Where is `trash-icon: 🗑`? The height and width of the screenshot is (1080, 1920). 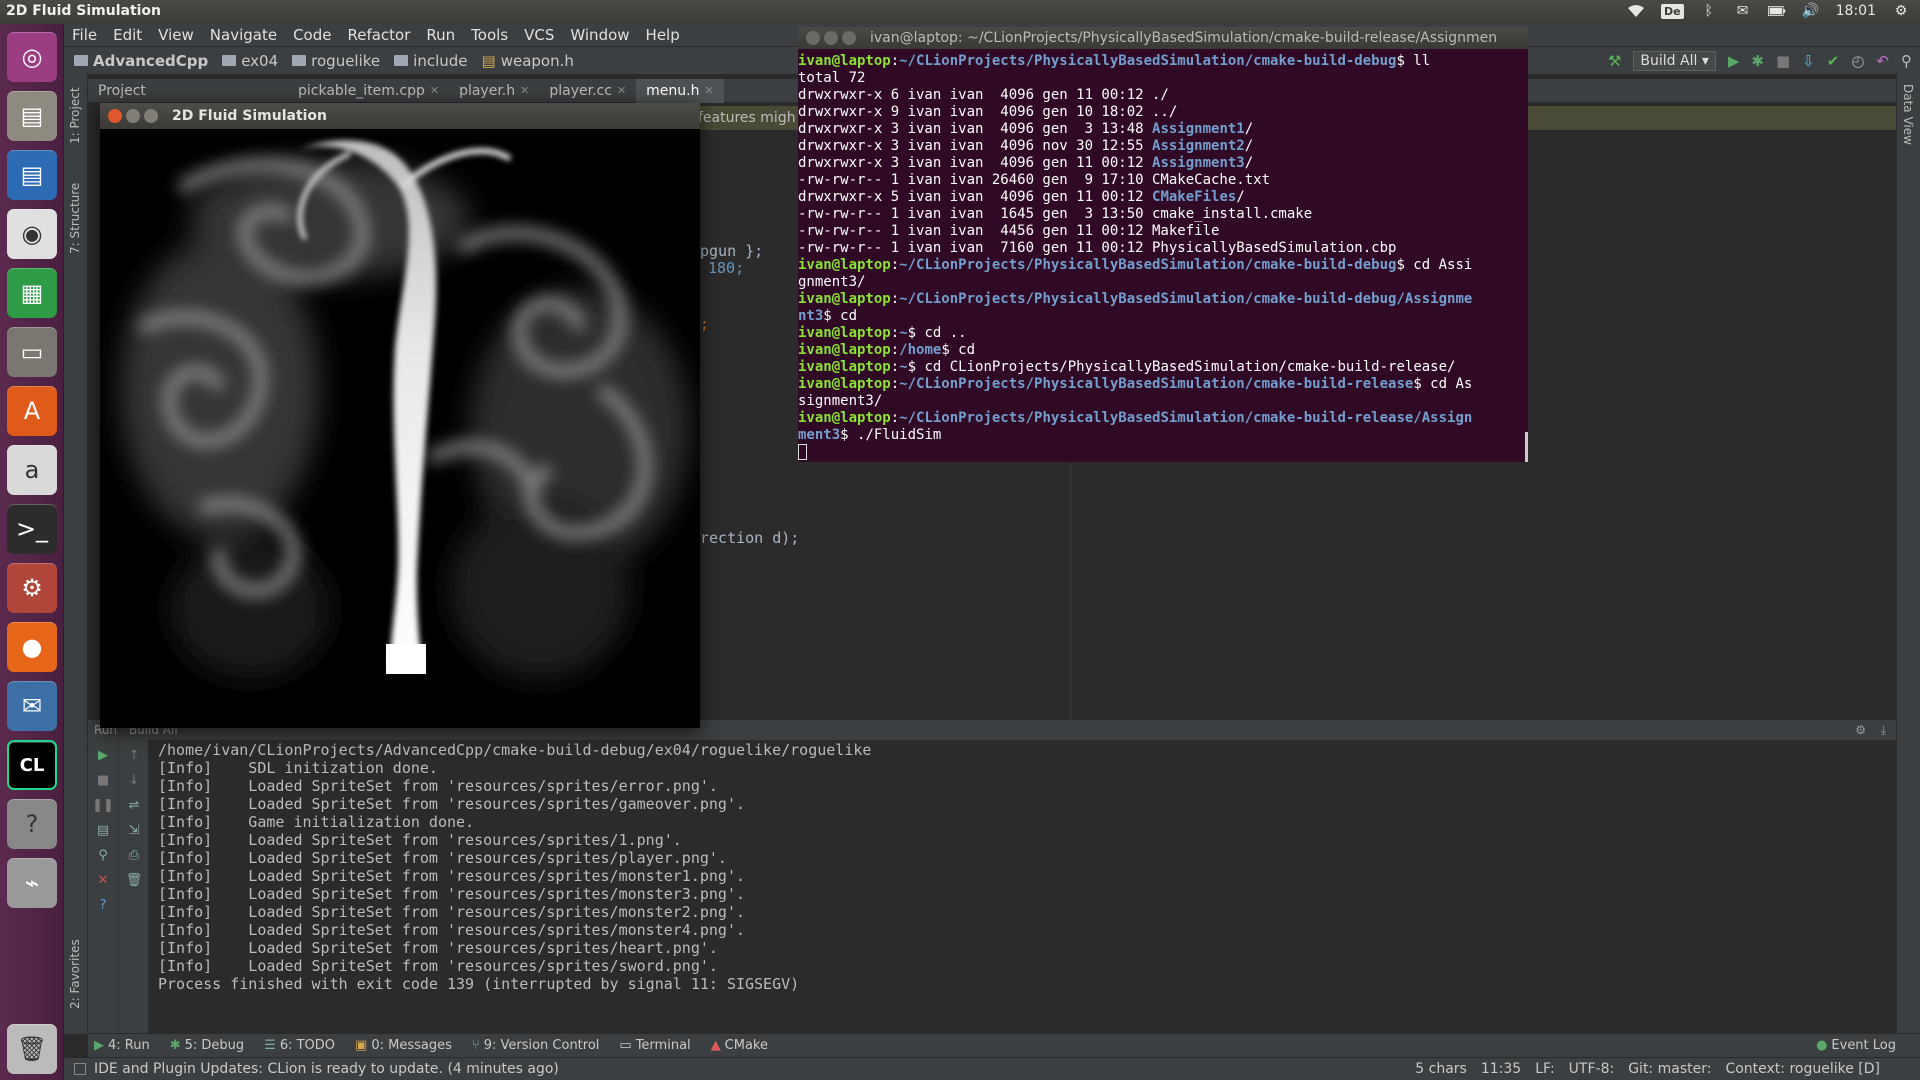 trash-icon: 🗑 is located at coordinates (134, 880).